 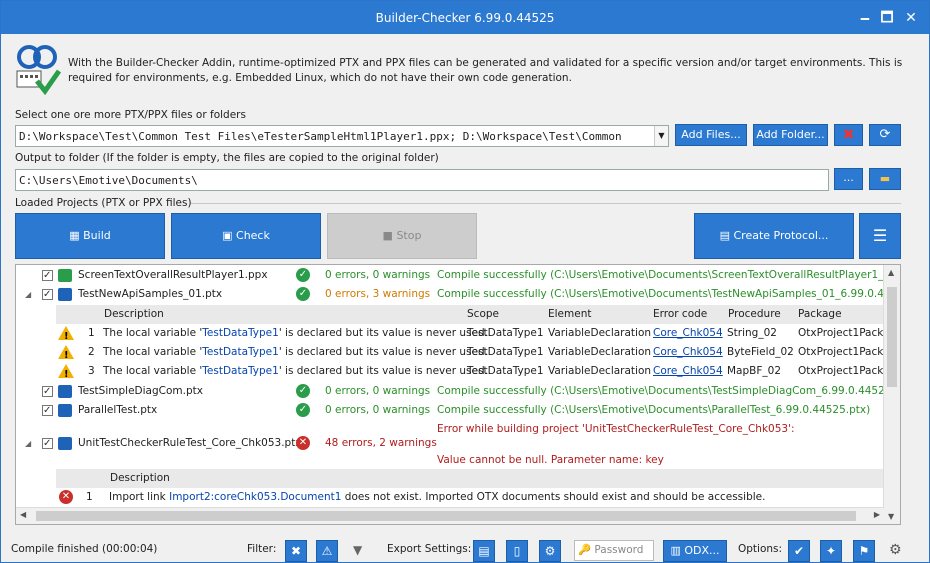 What do you see at coordinates (677, 550) in the screenshot?
I see `odx-icon: ▥` at bounding box center [677, 550].